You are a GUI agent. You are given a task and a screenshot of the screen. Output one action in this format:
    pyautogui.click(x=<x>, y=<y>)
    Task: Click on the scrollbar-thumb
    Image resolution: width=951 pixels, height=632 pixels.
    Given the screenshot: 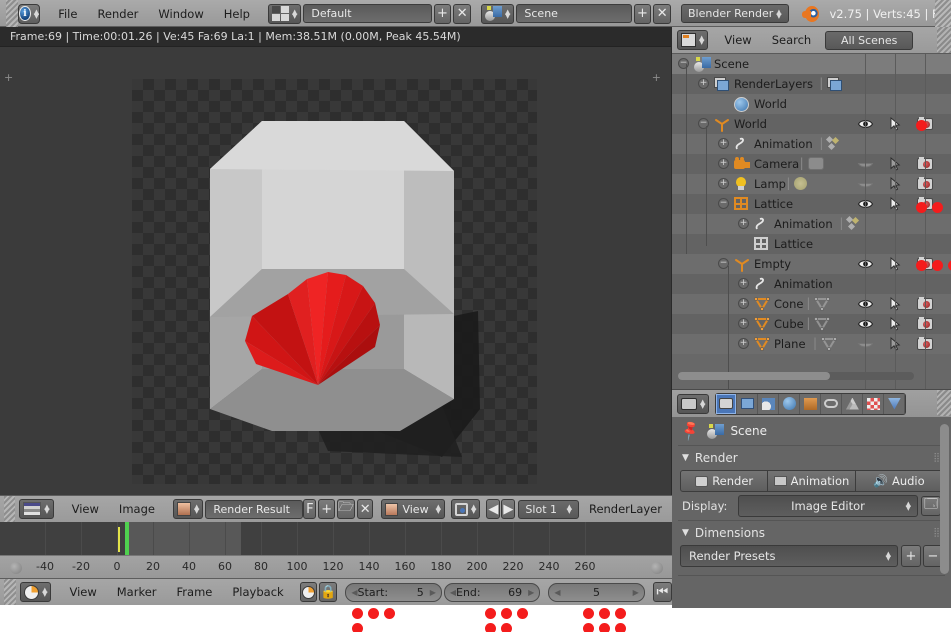 What is the action you would take?
    pyautogui.click(x=754, y=376)
    